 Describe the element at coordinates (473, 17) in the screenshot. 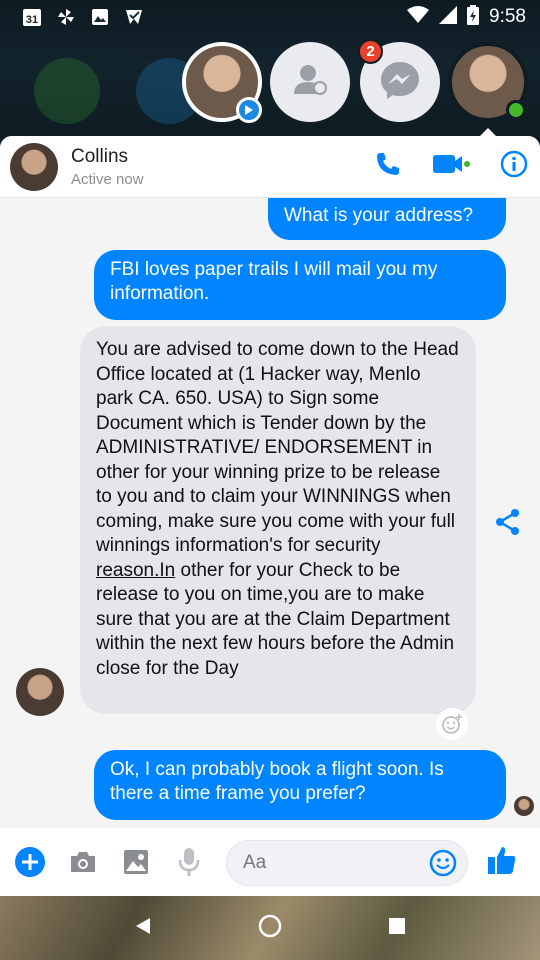

I see `battery-icon` at that location.